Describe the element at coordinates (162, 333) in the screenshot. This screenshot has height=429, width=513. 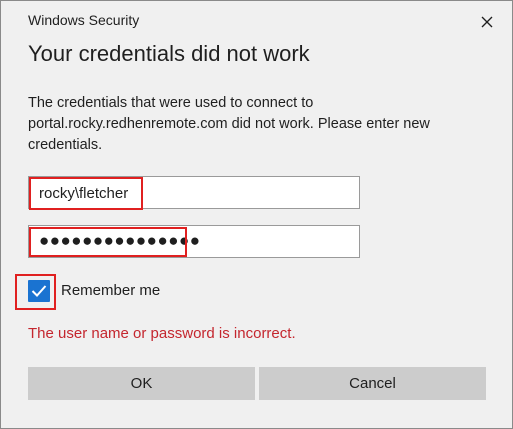
I see `error-message: The user name or password is incorrect.` at that location.